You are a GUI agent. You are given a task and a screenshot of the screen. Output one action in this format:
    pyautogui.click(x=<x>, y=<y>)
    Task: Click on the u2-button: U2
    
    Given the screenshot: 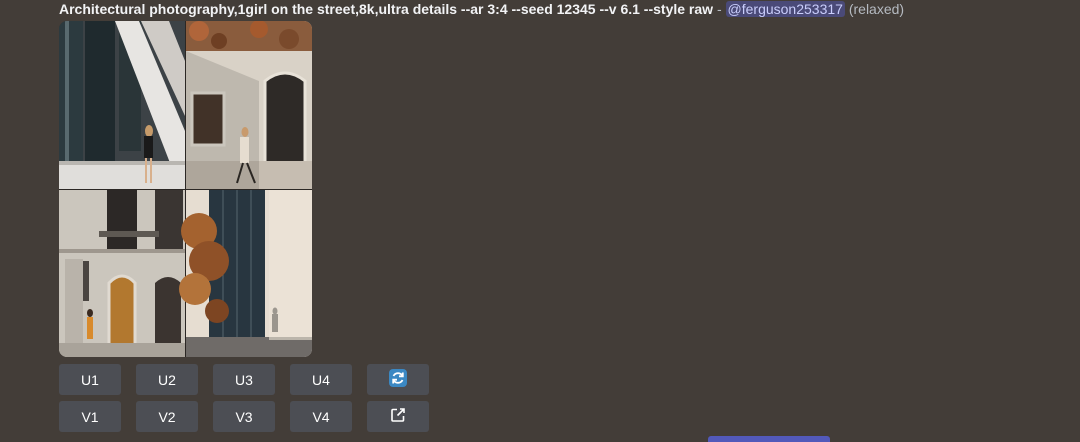 What is the action you would take?
    pyautogui.click(x=167, y=379)
    